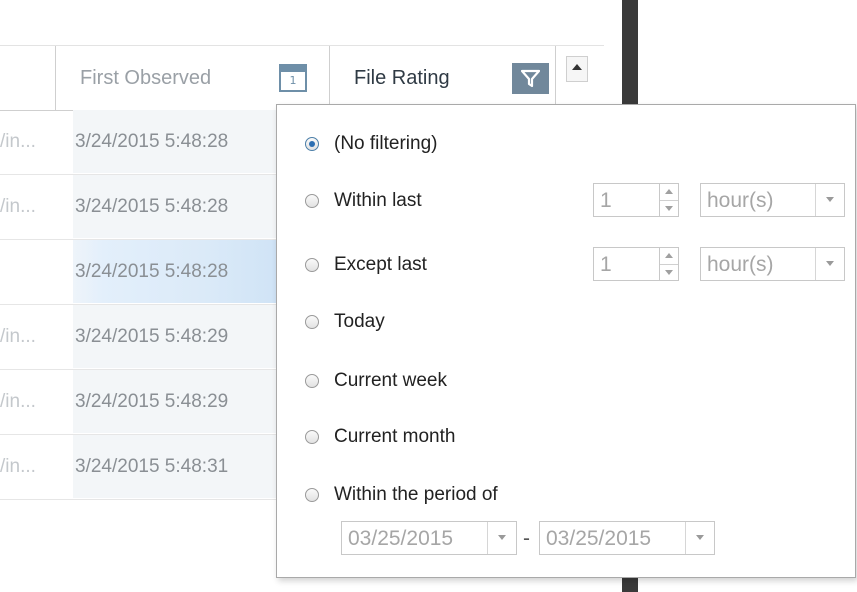 The height and width of the screenshot is (592, 857). Describe the element at coordinates (636, 264) in the screenshot. I see `except-last-spinner: 1` at that location.